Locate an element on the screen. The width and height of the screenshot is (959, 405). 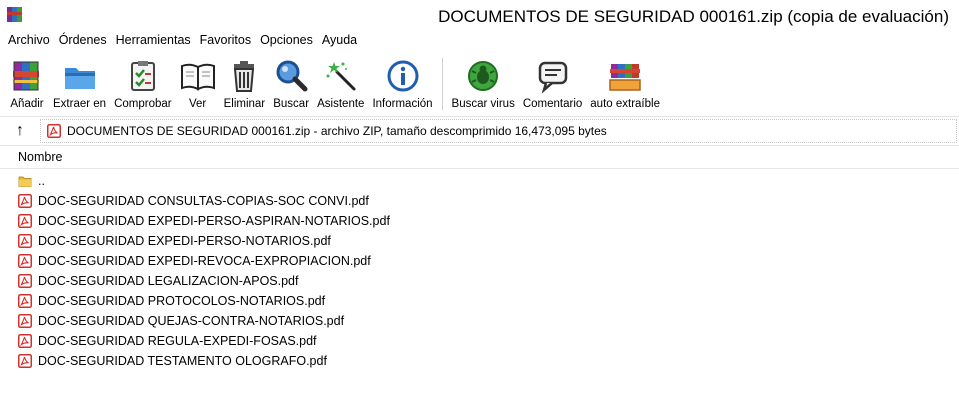
toolbar-separator is located at coordinates (442, 84).